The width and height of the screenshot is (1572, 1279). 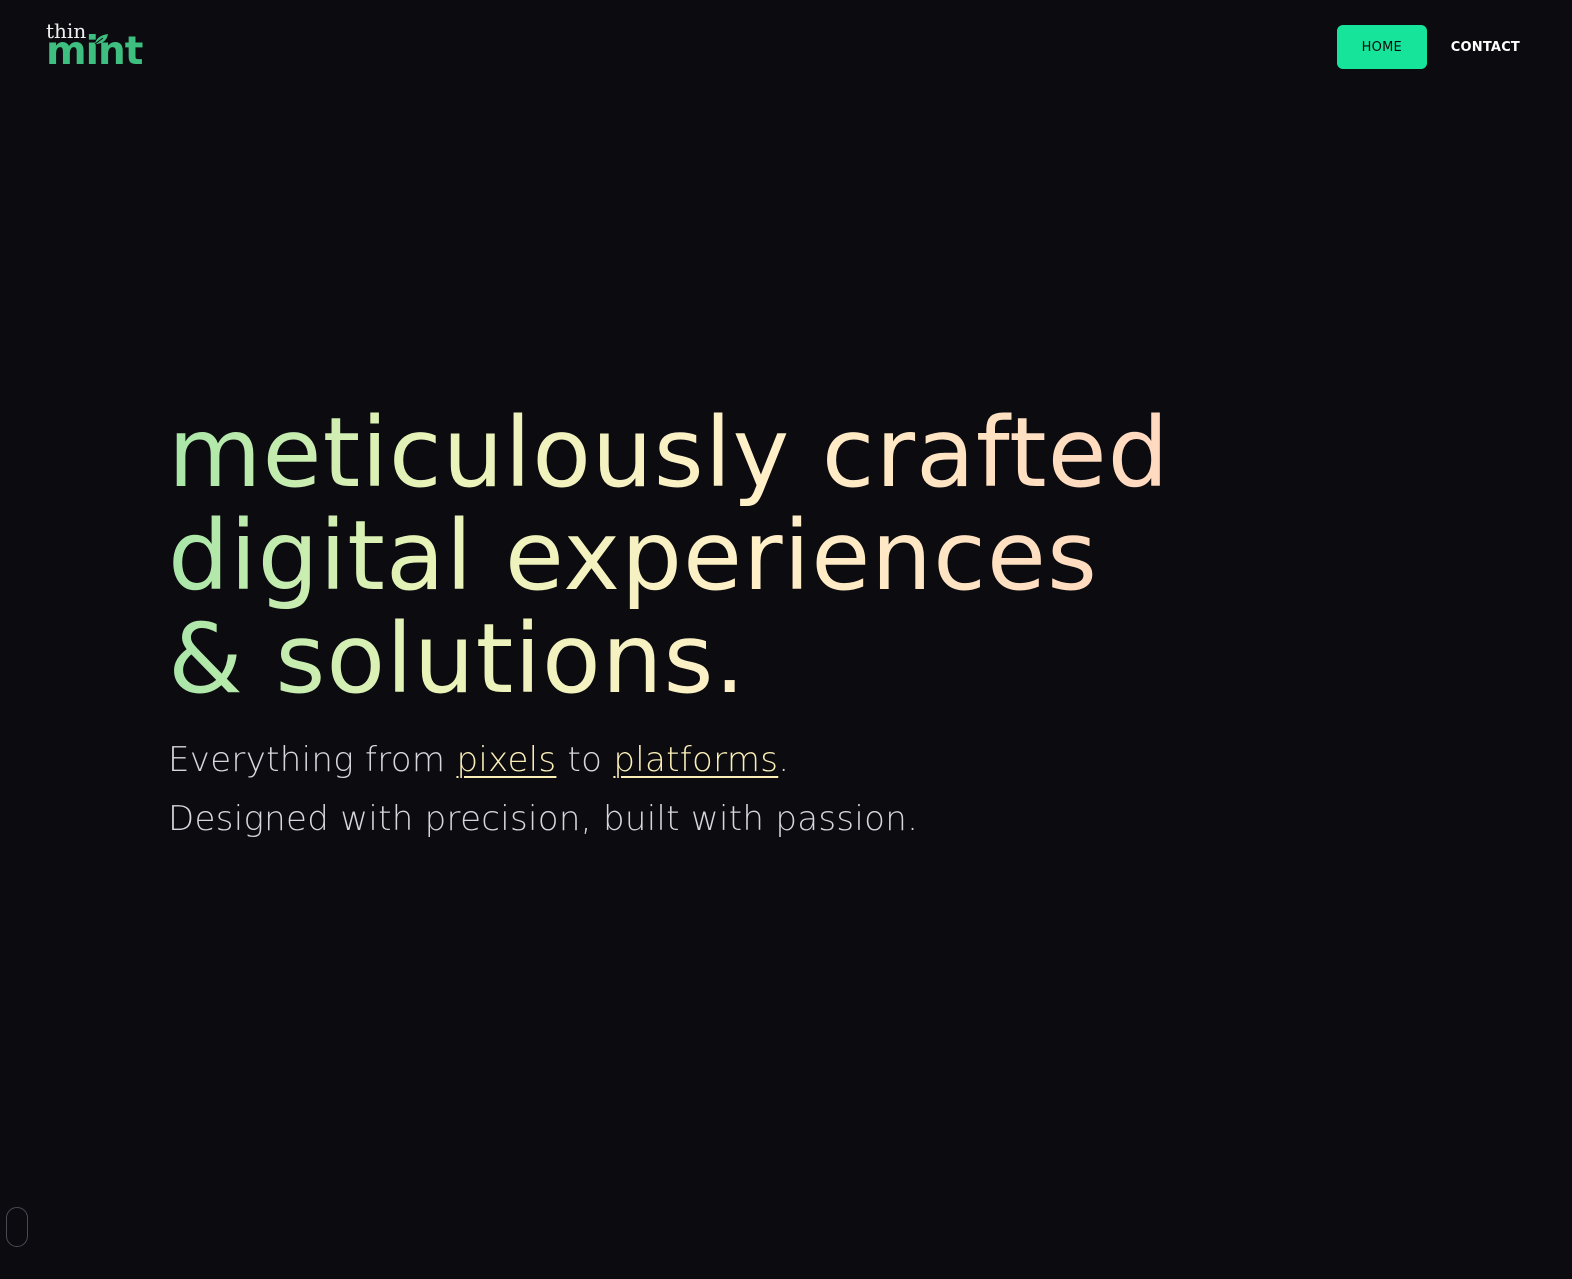 What do you see at coordinates (1485, 47) in the screenshot?
I see `nav-contact-link: CONTACT` at bounding box center [1485, 47].